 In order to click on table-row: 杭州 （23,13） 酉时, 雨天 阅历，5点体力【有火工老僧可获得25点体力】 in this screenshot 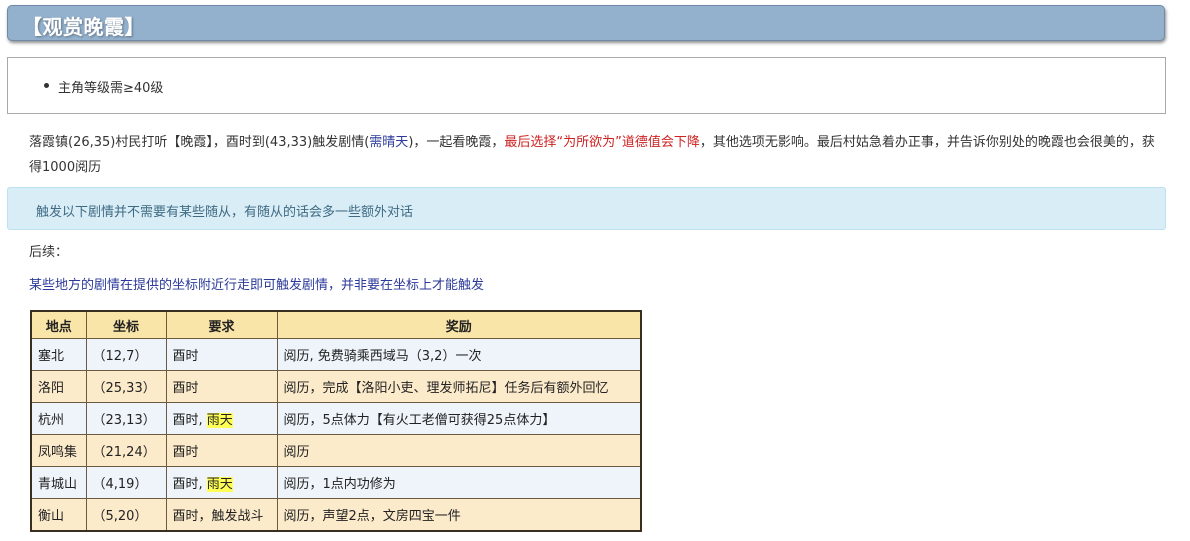, I will do `click(336, 418)`.